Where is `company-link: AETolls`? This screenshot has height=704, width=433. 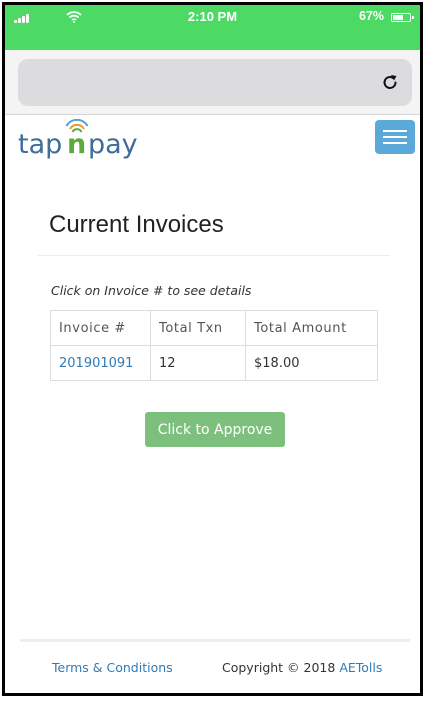 company-link: AETolls is located at coordinates (360, 667).